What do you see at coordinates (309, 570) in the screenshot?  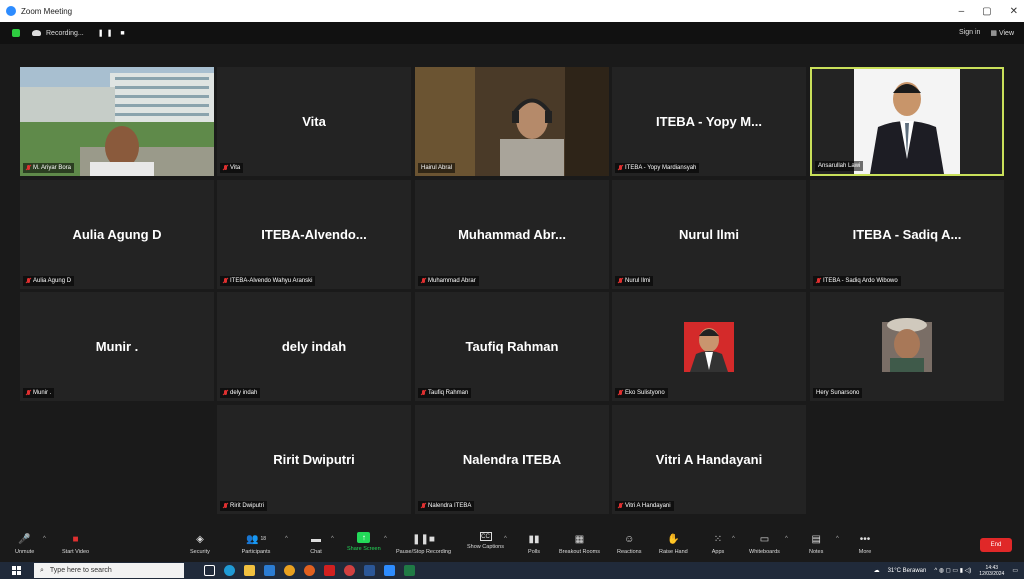 I see `firefox-icon` at bounding box center [309, 570].